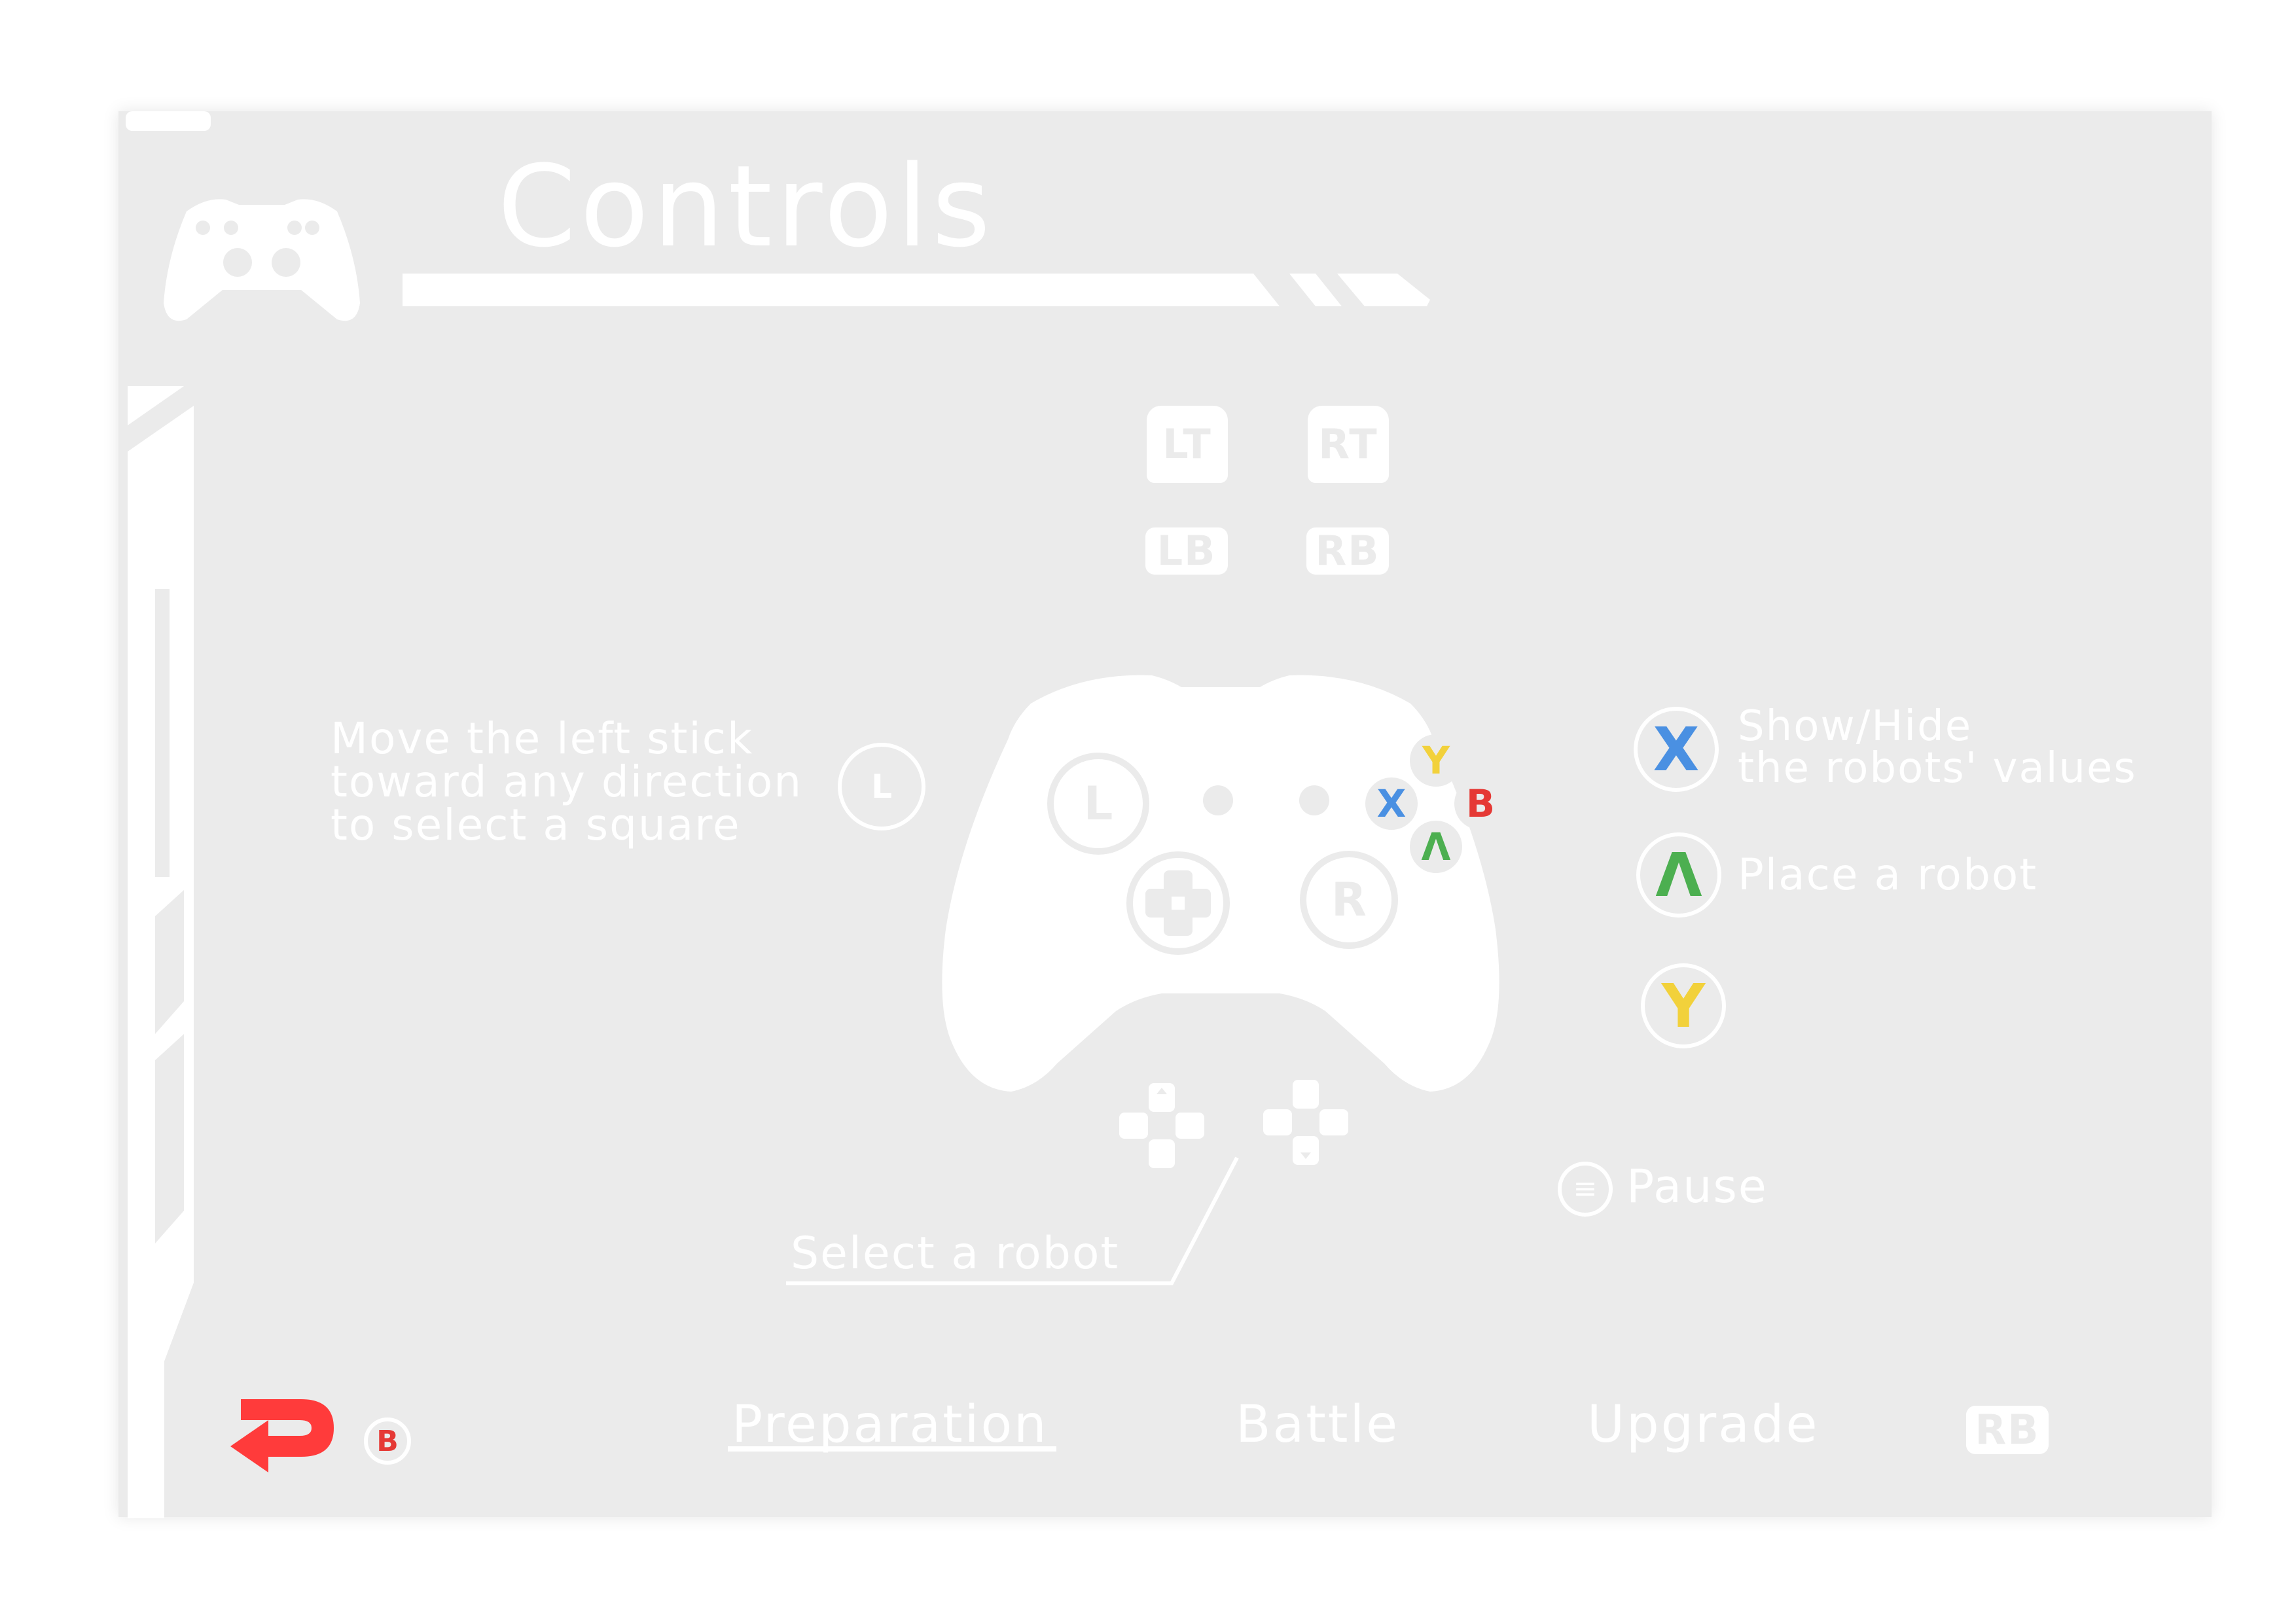 The image size is (2296, 1623). Describe the element at coordinates (1218, 800) in the screenshot. I see `view-button` at that location.